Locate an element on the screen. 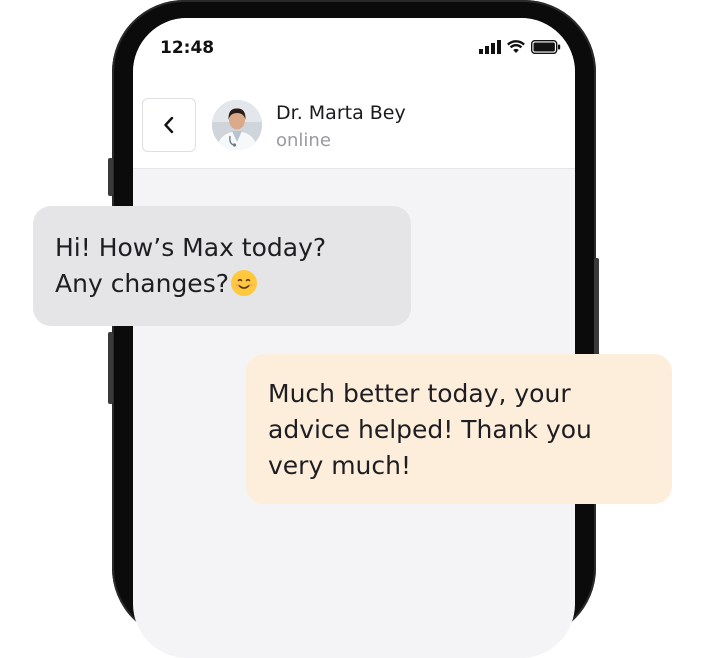 The height and width of the screenshot is (658, 704). contact-status: online is located at coordinates (303, 140).